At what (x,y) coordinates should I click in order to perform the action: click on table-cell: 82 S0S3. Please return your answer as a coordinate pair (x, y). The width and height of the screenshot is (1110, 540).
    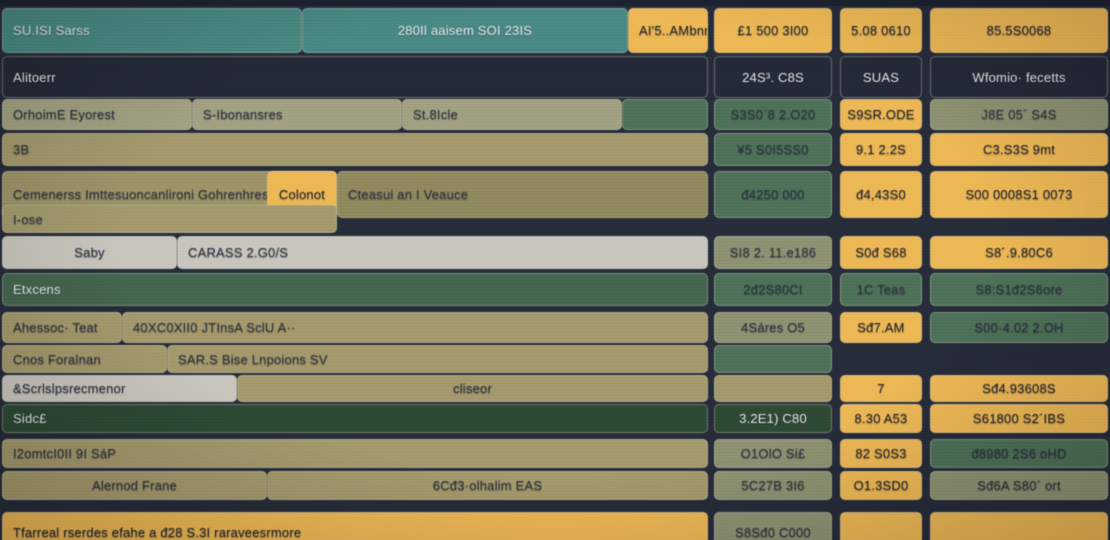
    Looking at the image, I should click on (881, 453).